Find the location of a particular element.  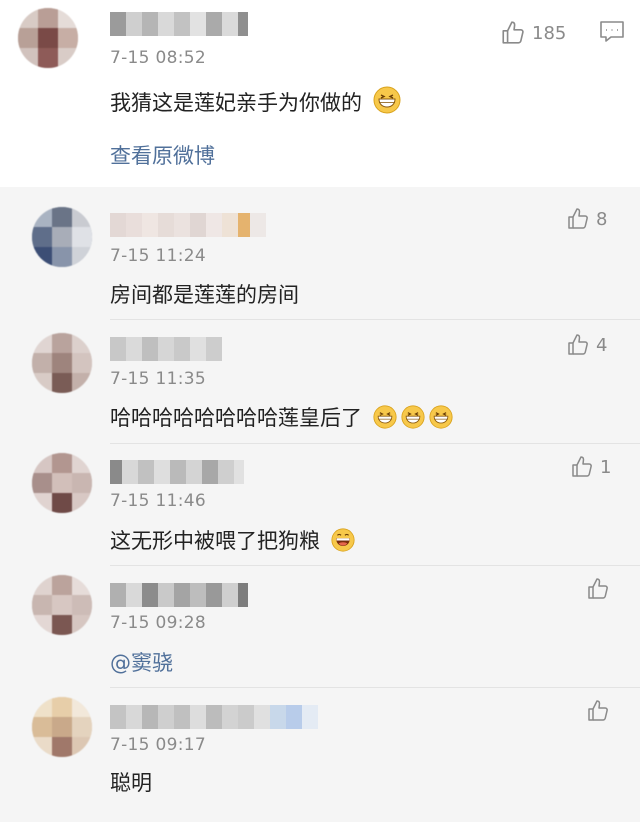

like-count: 1 is located at coordinates (606, 467).